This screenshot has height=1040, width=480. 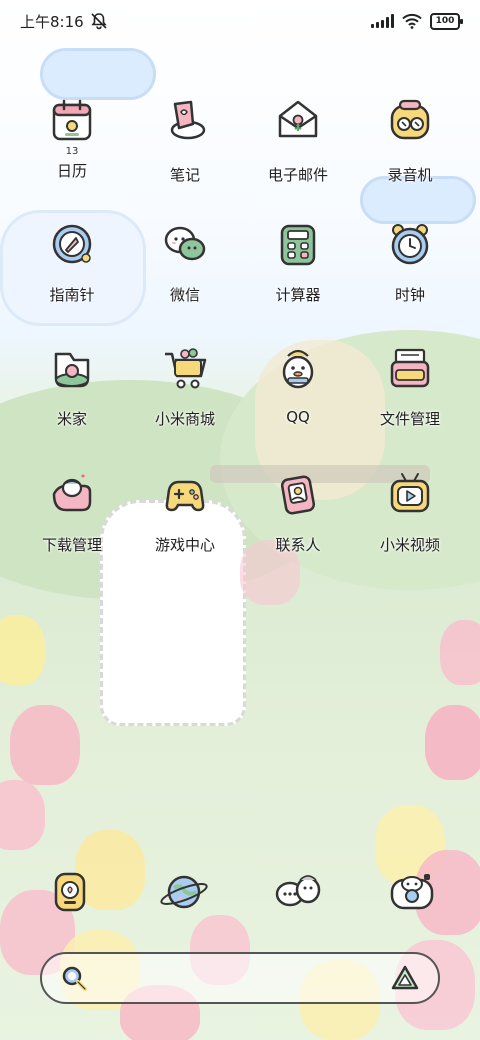 I want to click on wifi-icon, so click(x=412, y=21).